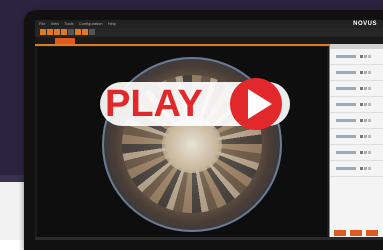 Image resolution: width=383 pixels, height=250 pixels. I want to click on camera-list-panel, so click(356, 140).